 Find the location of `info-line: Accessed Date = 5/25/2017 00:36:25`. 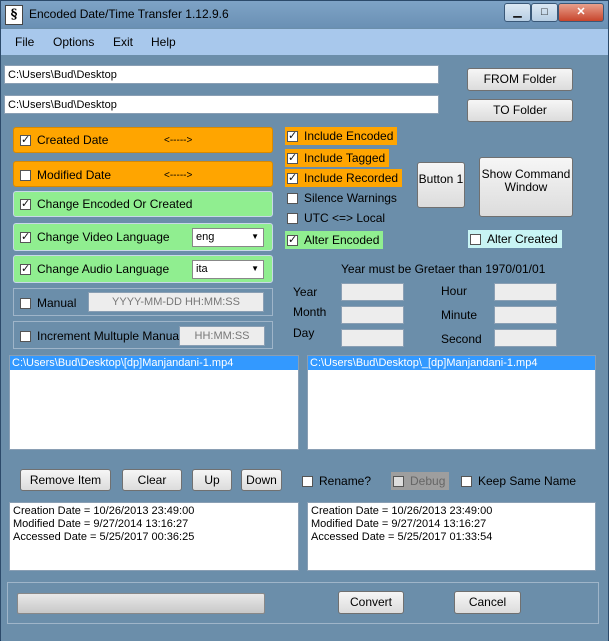

info-line: Accessed Date = 5/25/2017 00:36:25 is located at coordinates (104, 537).